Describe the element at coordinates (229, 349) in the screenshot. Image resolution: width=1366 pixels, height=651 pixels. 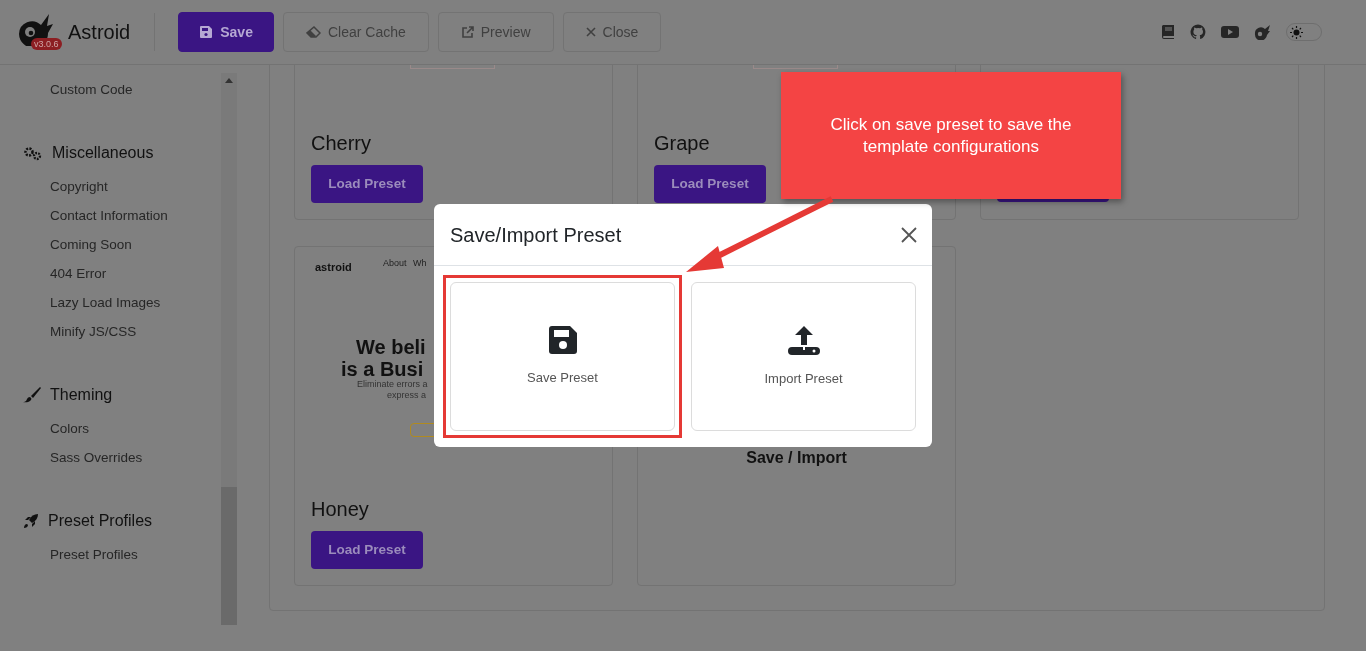
I see `scrollbar` at that location.